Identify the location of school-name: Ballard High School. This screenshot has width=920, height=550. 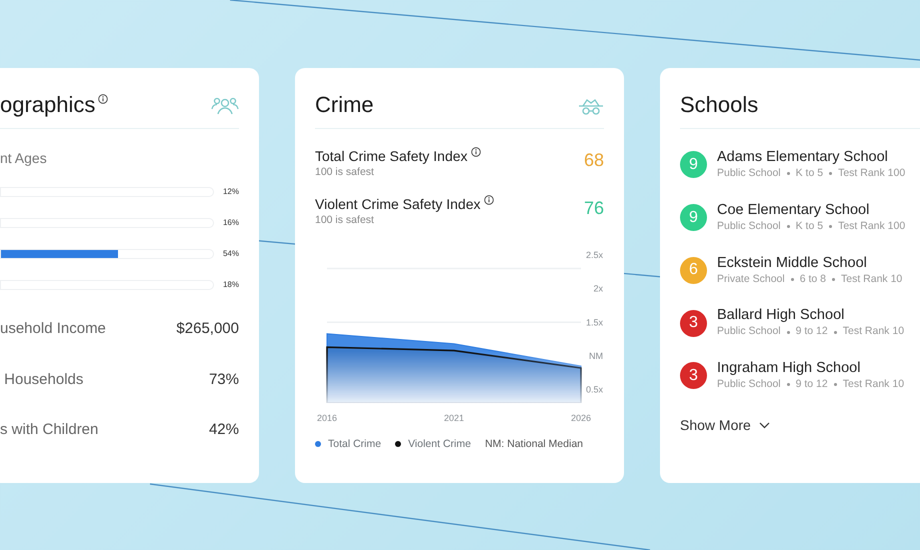
(810, 315).